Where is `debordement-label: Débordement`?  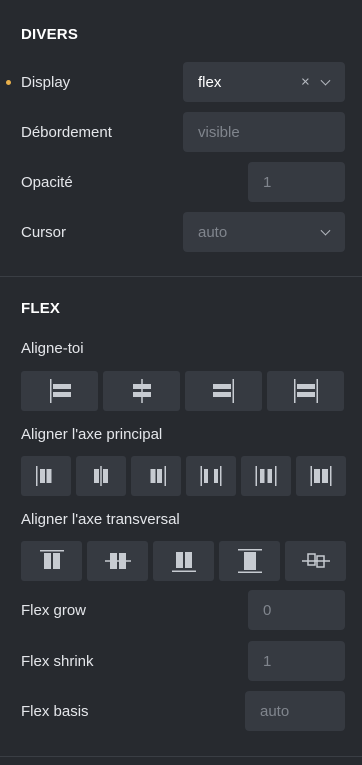
debordement-label: Débordement is located at coordinates (66, 132).